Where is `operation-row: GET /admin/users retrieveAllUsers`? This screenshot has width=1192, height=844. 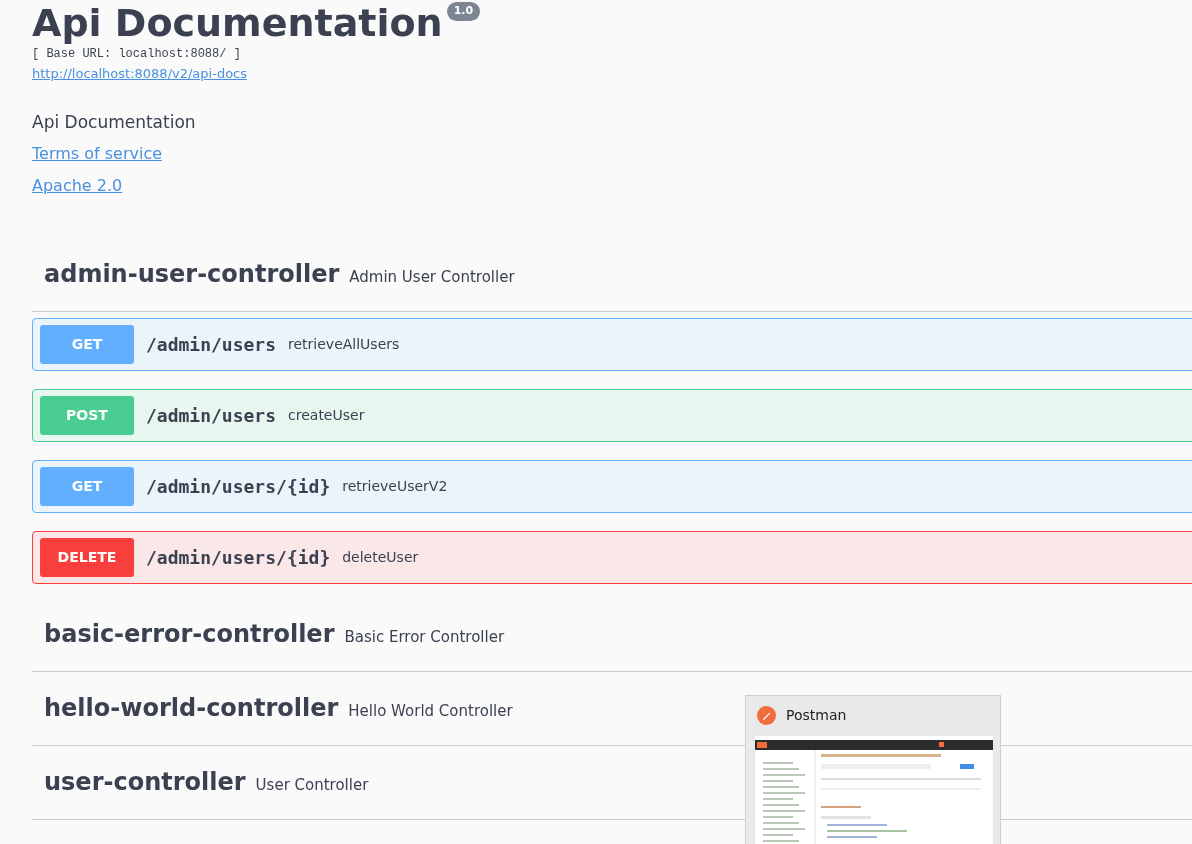
operation-row: GET /admin/users retrieveAllUsers is located at coordinates (612, 344).